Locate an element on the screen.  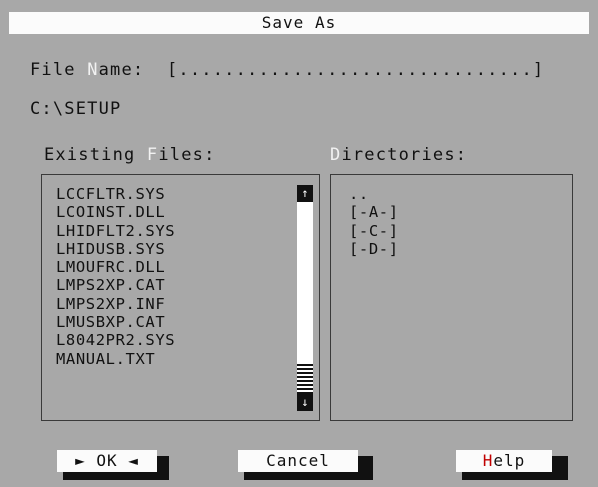
ok-button-wrapper: ► OK ◄ is located at coordinates (113, 465).